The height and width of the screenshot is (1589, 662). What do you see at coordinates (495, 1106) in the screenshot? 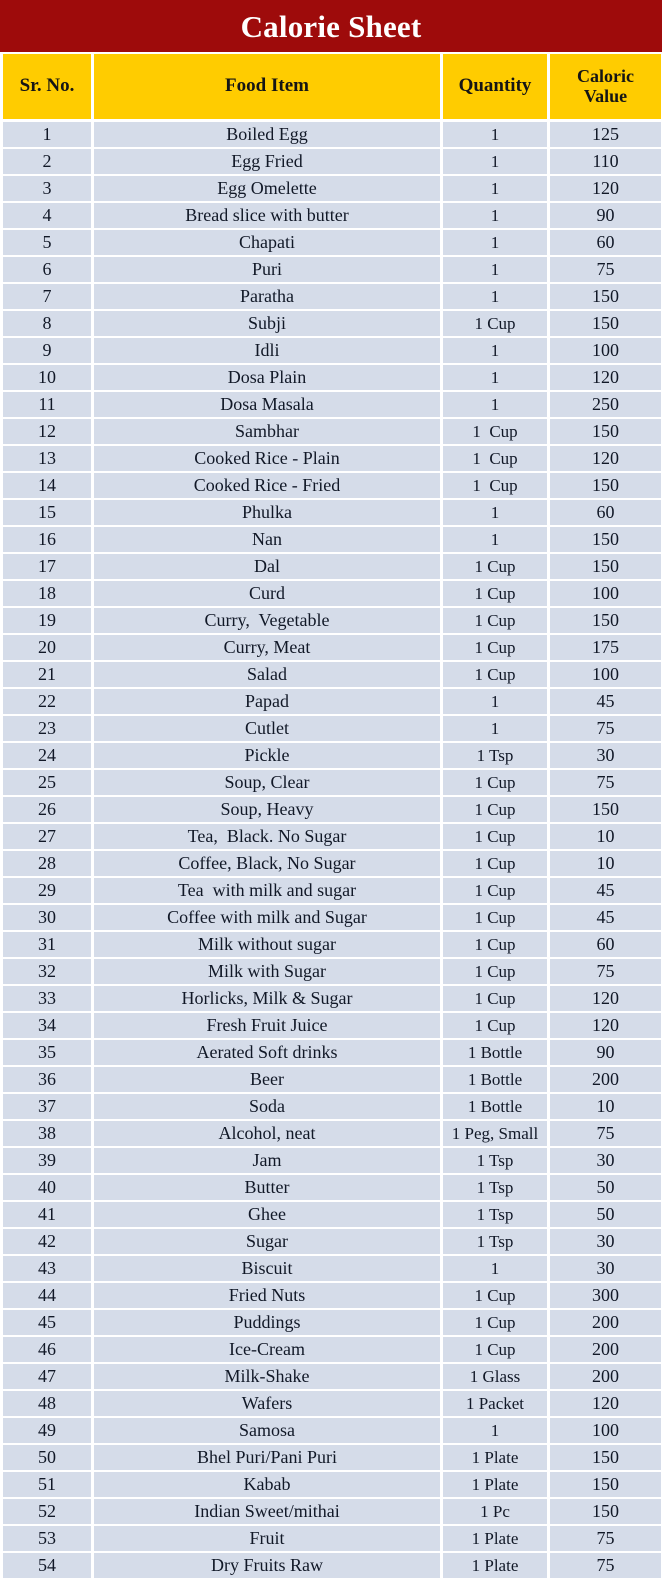
I see `cell-quantity-text: 1 Bottle` at bounding box center [495, 1106].